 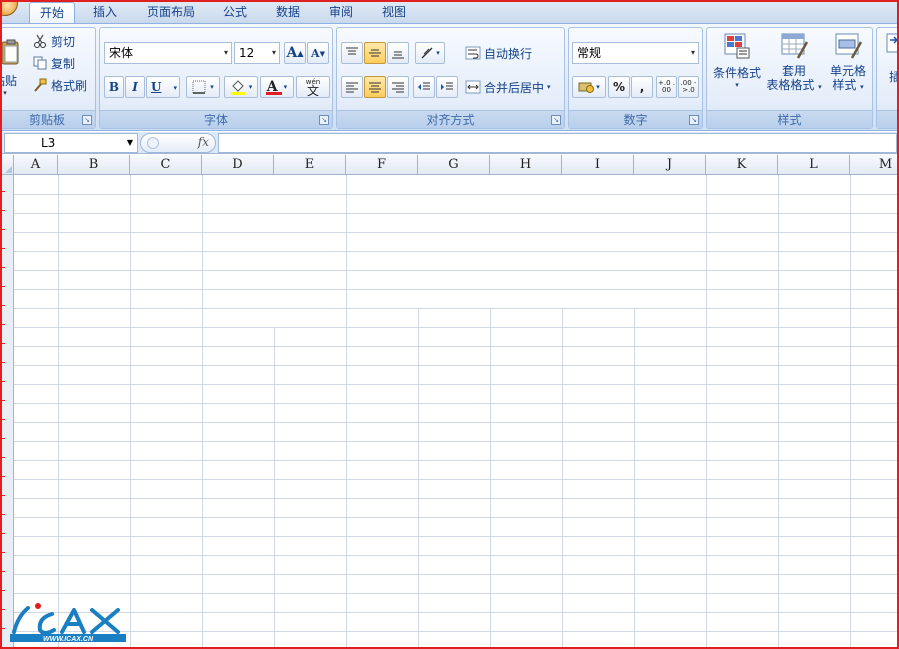 What do you see at coordinates (549, 87) in the screenshot?
I see `merge-dropdown-icon: ▾` at bounding box center [549, 87].